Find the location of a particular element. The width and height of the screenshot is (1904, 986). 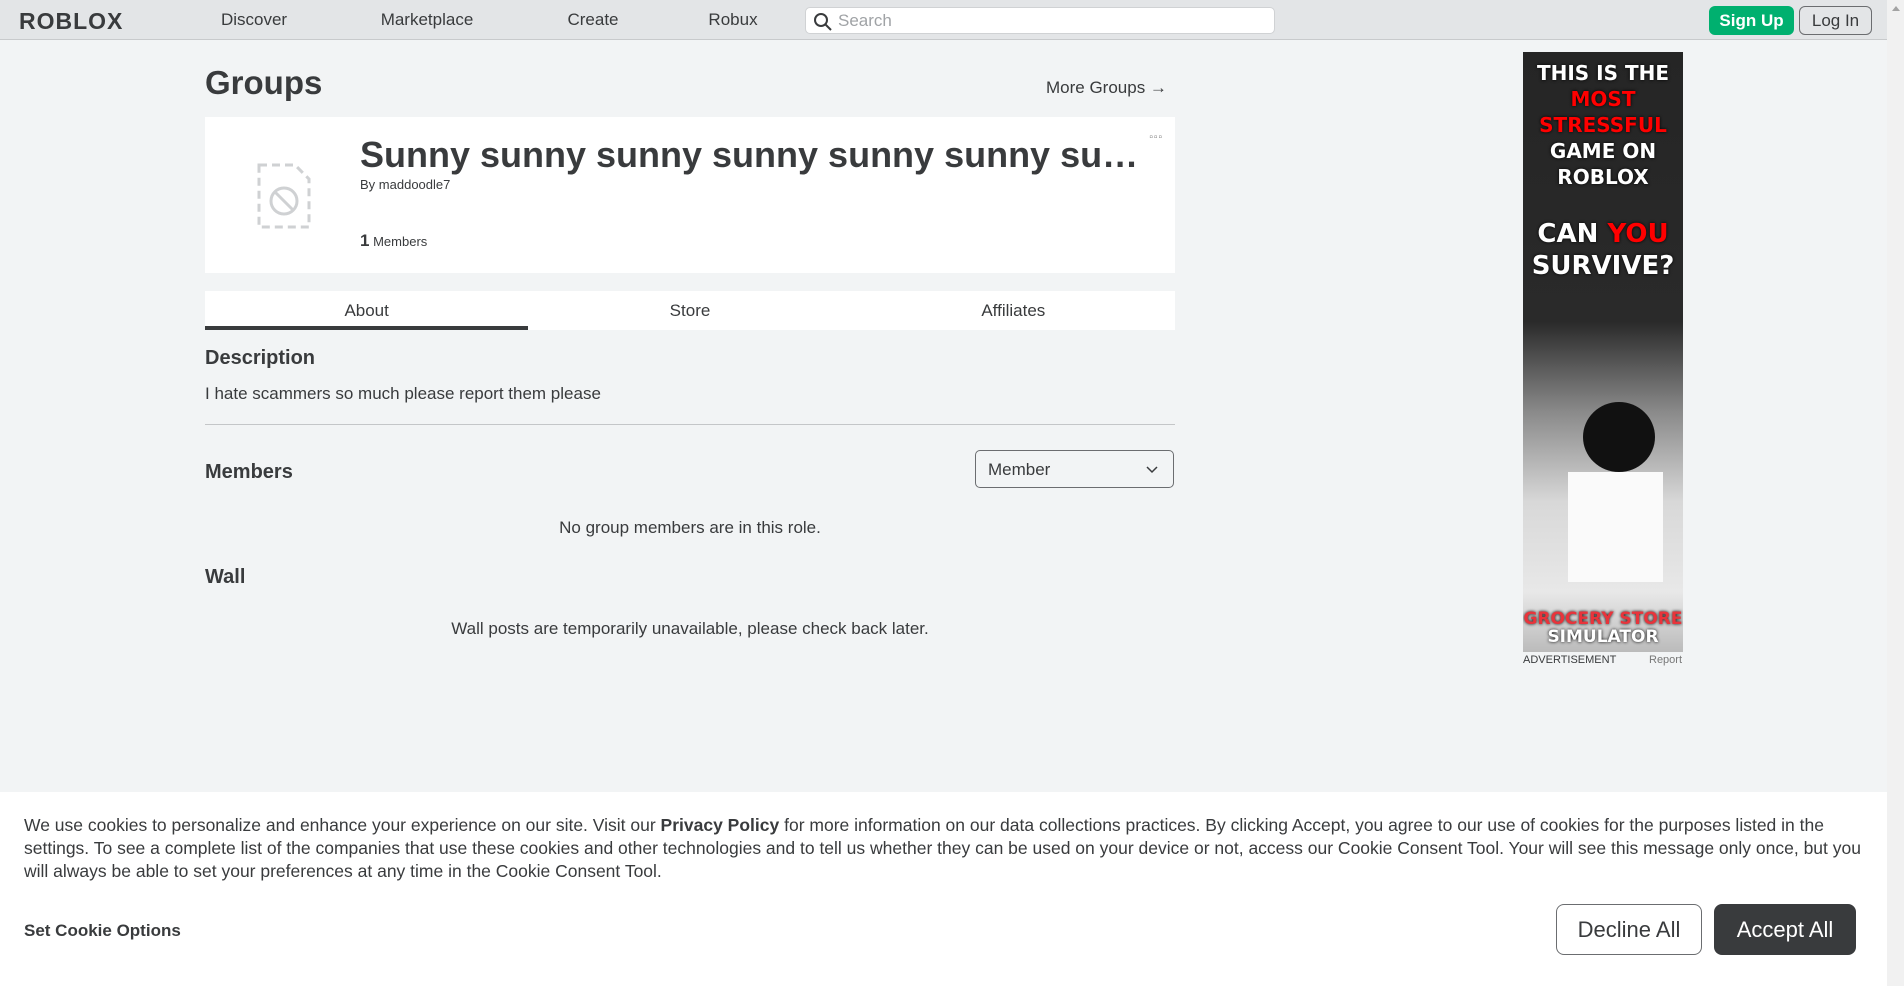

members-heading: Members is located at coordinates (249, 472).